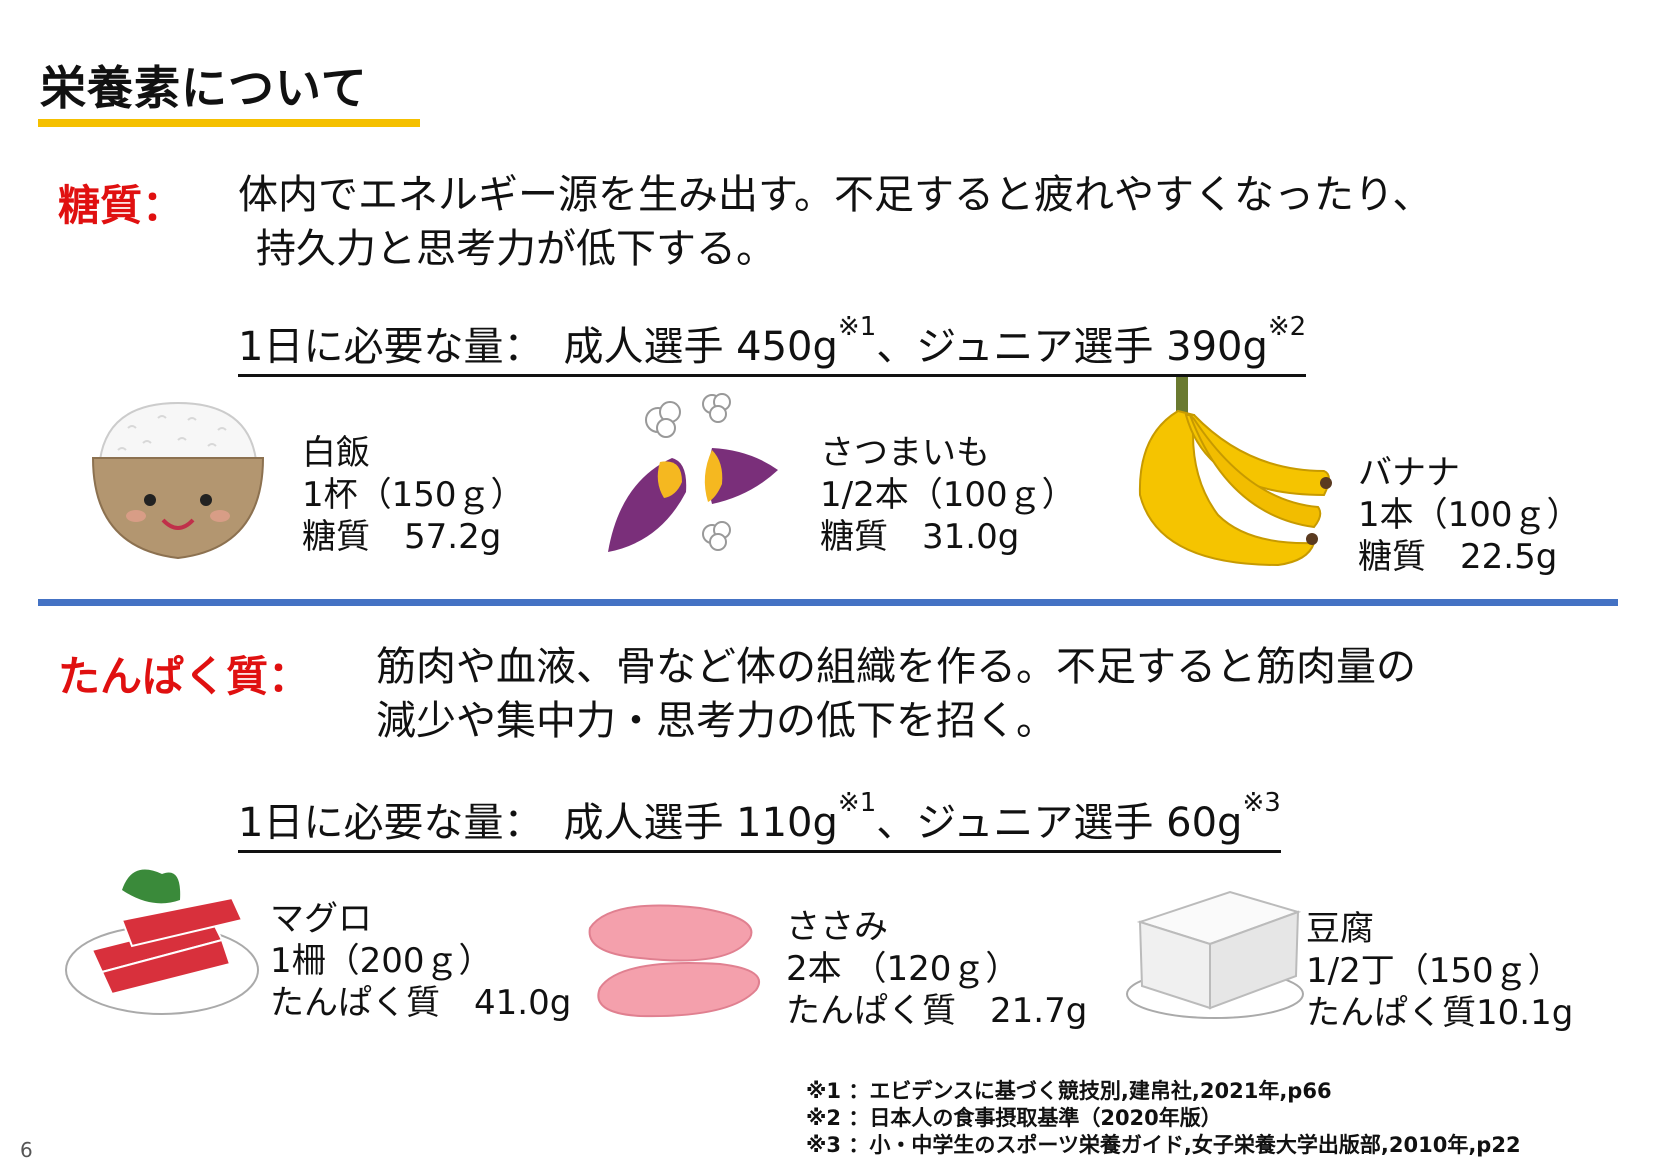 Image resolution: width=1654 pixels, height=1166 pixels. Describe the element at coordinates (896, 667) in the screenshot. I see `protein-desc-line1: 筋肉や血液、骨など体の組織を作る。不足すると筋肉量の` at that location.